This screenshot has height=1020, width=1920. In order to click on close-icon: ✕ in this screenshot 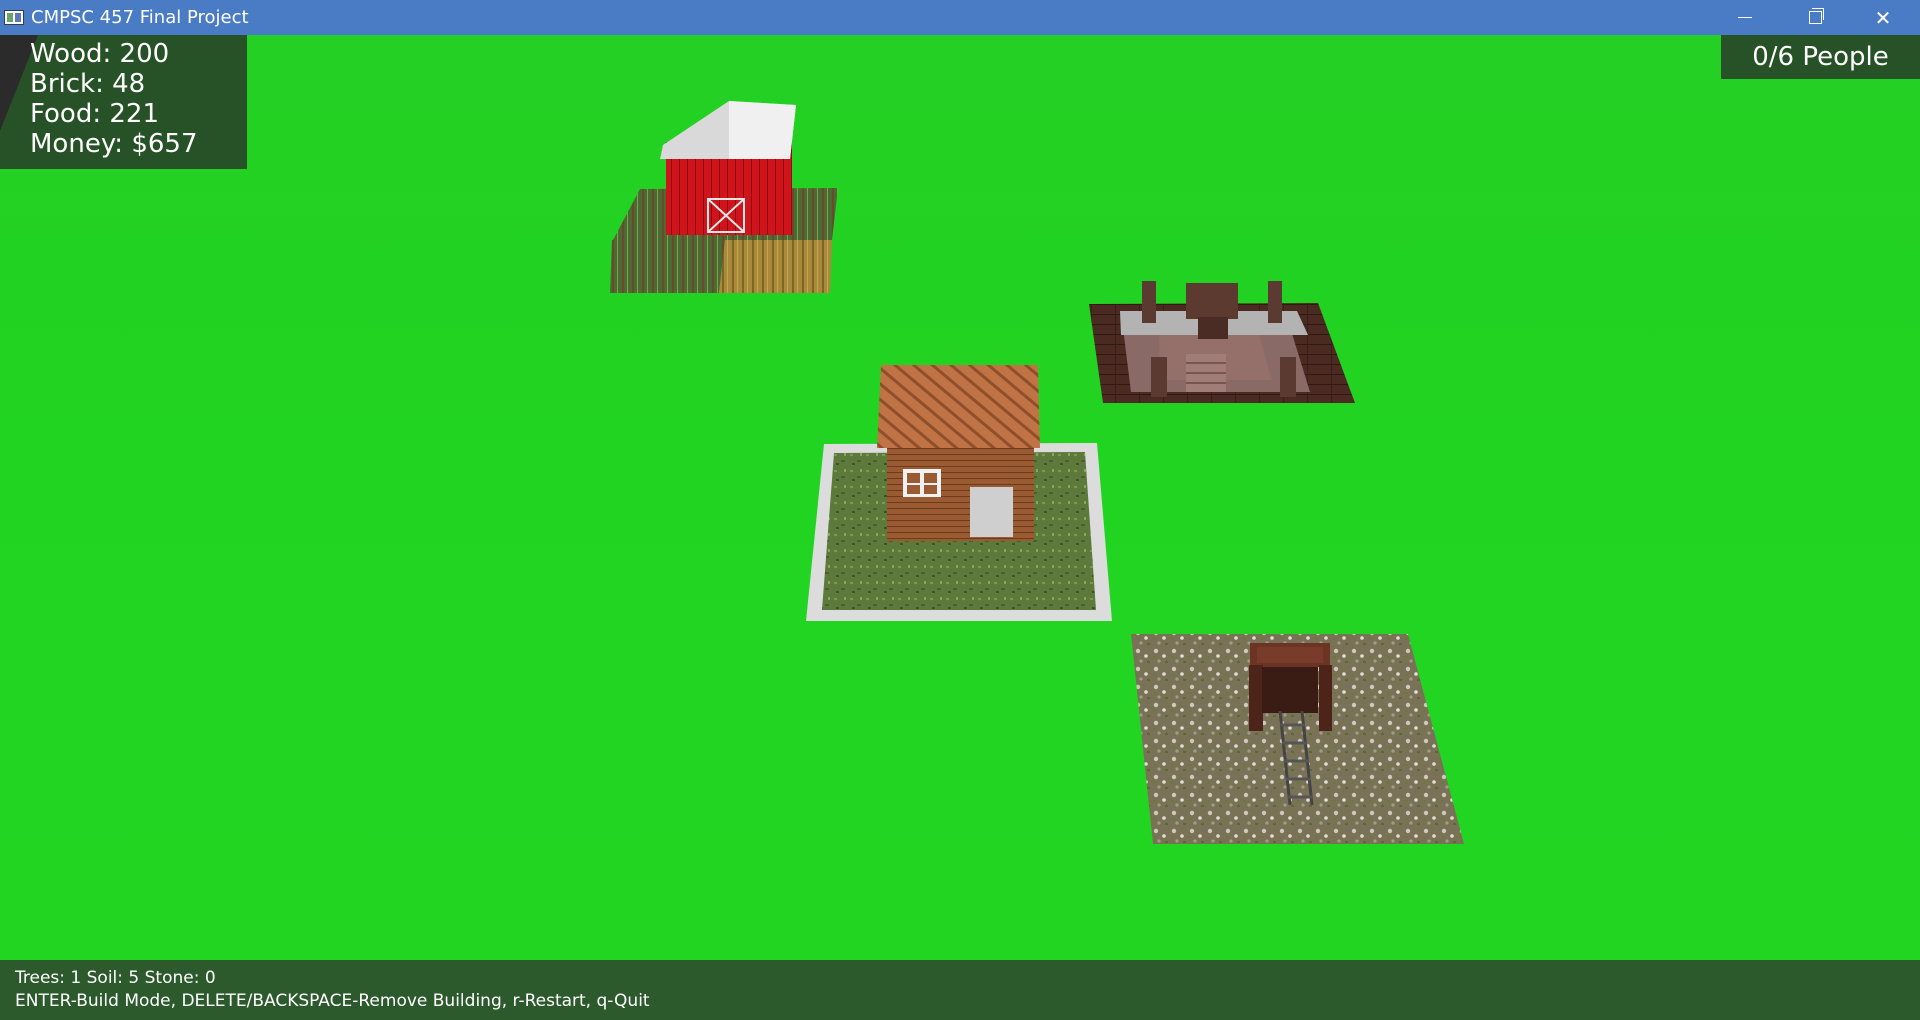, I will do `click(1883, 17)`.